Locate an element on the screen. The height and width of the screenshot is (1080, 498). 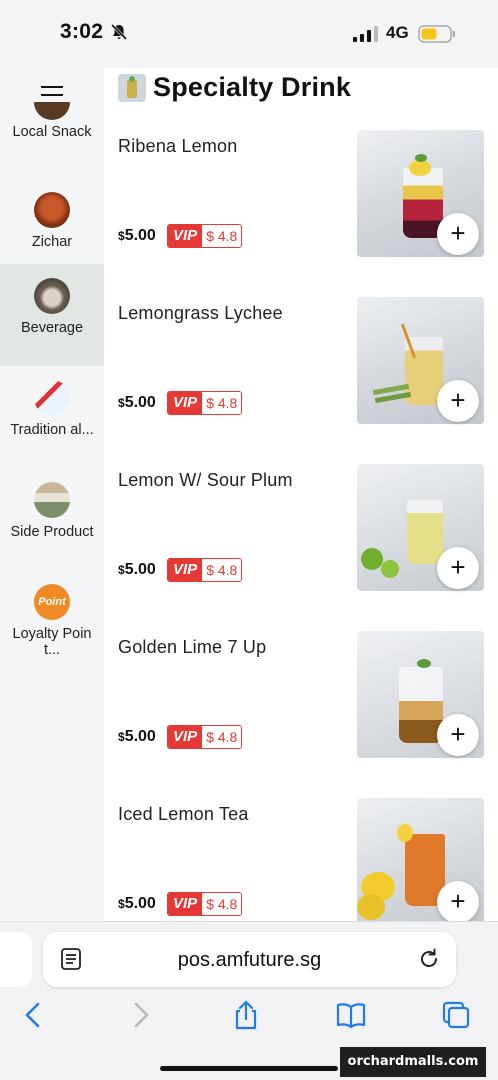
local-snack-thumb is located at coordinates (52, 111).